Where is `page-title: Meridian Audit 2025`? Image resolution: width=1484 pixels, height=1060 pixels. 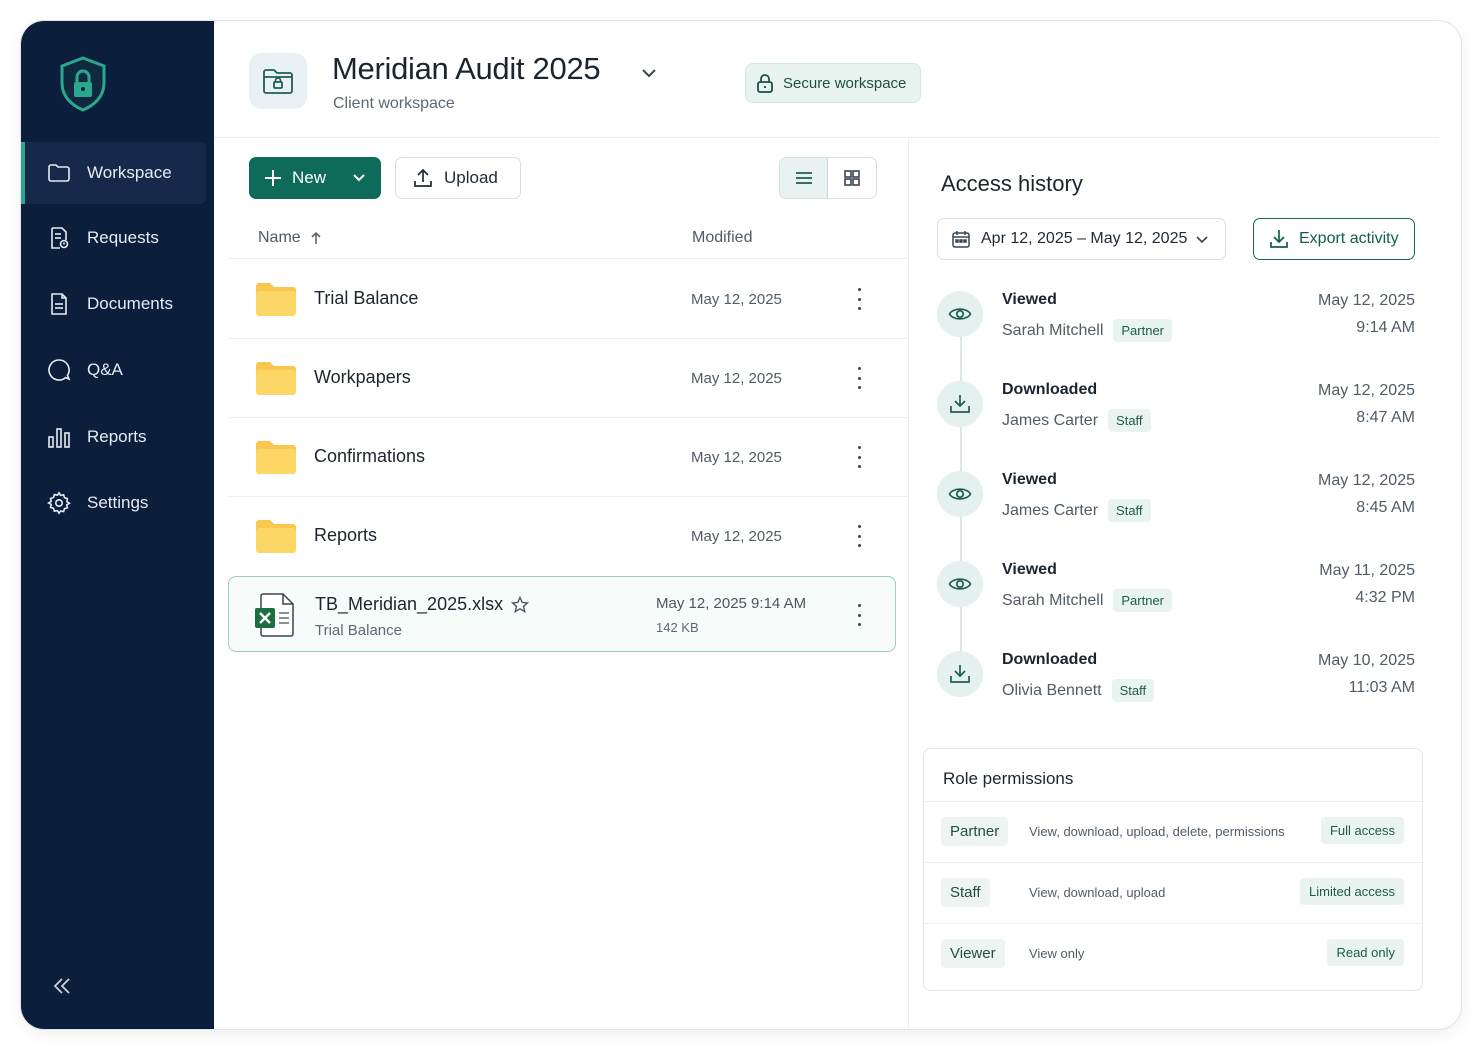 page-title: Meridian Audit 2025 is located at coordinates (466, 68).